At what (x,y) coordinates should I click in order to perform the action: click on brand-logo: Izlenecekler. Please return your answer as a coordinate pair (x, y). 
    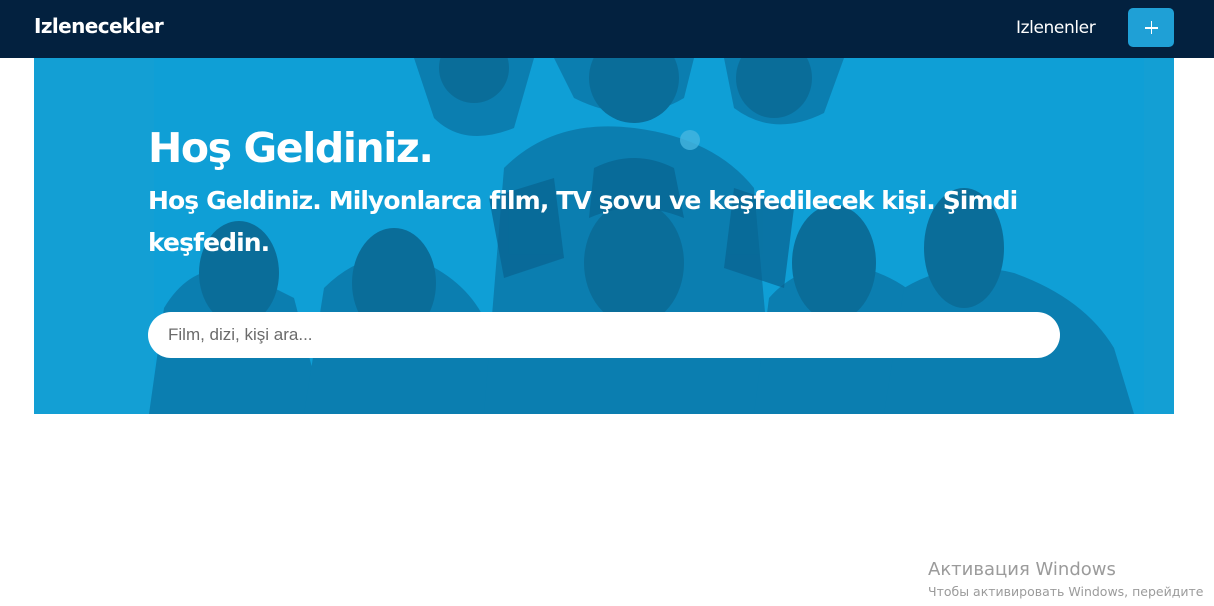
    Looking at the image, I should click on (99, 26).